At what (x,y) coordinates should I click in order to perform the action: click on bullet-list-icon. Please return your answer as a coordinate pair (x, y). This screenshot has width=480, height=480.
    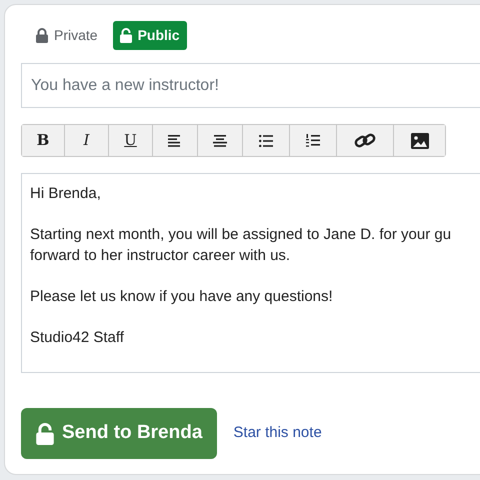
    Looking at the image, I should click on (266, 140).